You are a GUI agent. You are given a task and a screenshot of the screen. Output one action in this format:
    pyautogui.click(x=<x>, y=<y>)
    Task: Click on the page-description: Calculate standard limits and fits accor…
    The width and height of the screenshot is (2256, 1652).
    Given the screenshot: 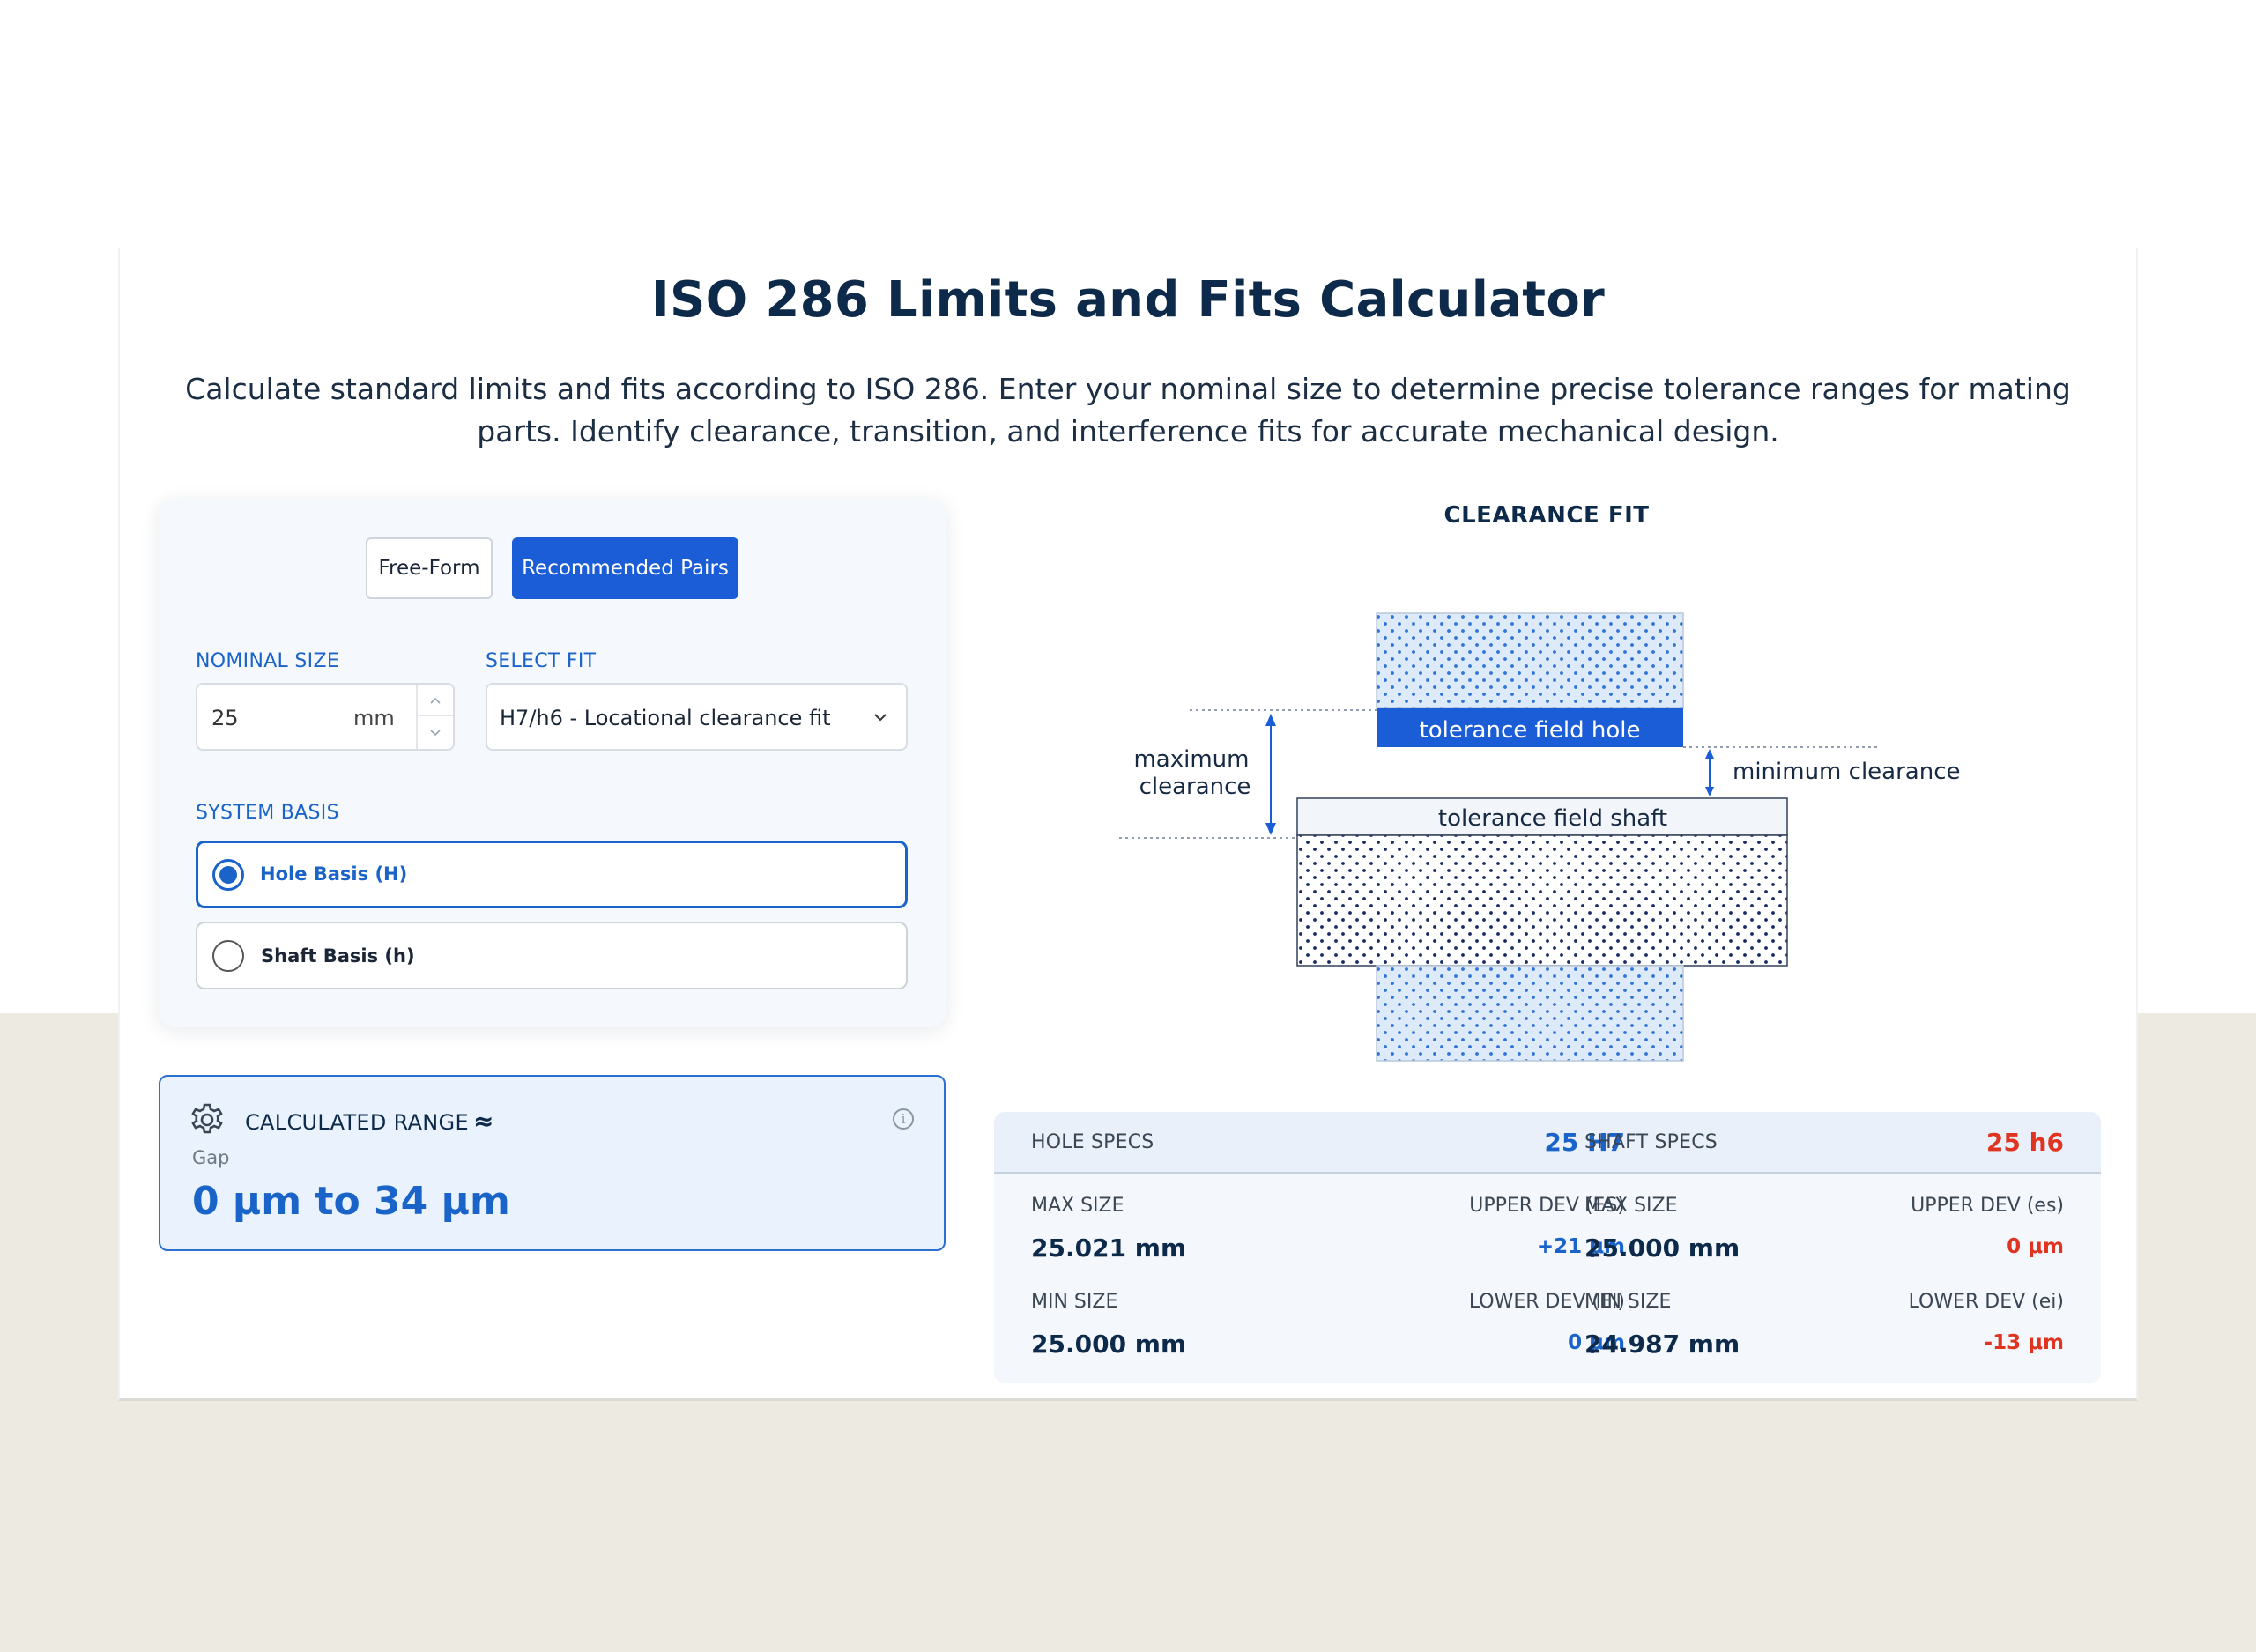 What is the action you would take?
    pyautogui.click(x=1128, y=410)
    